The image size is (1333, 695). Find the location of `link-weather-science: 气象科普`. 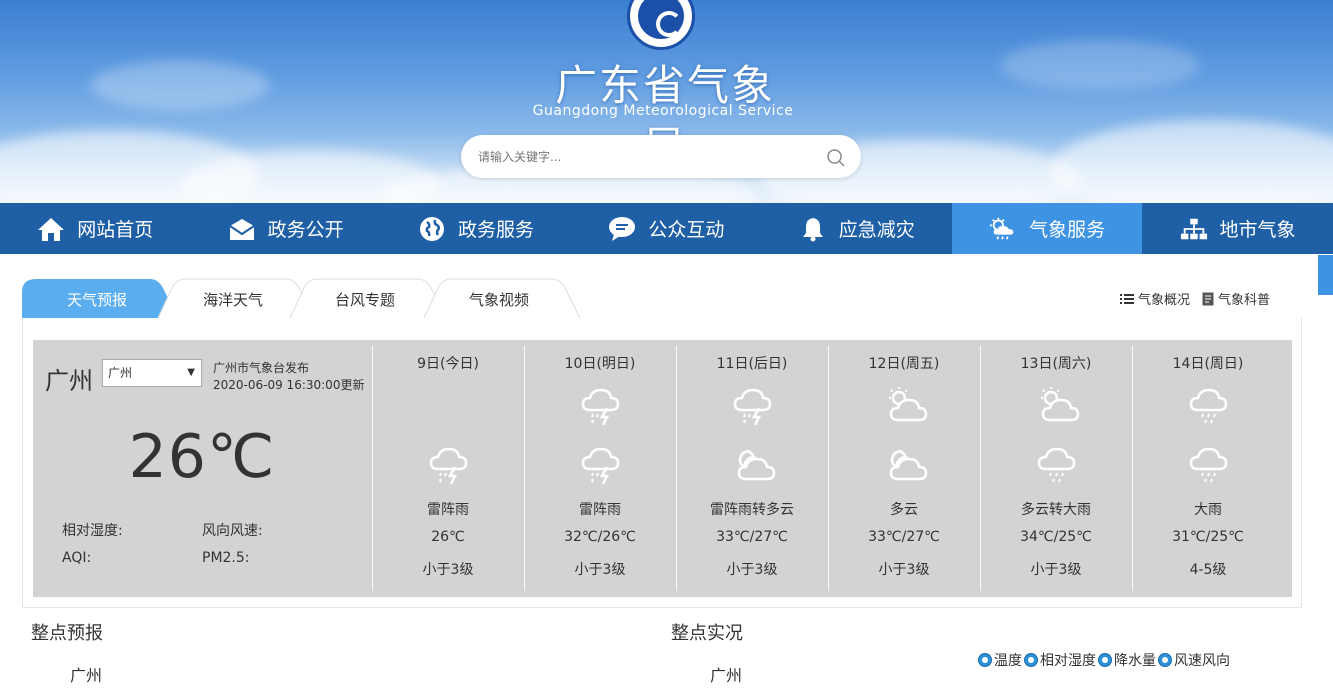

link-weather-science: 气象科普 is located at coordinates (1236, 298).